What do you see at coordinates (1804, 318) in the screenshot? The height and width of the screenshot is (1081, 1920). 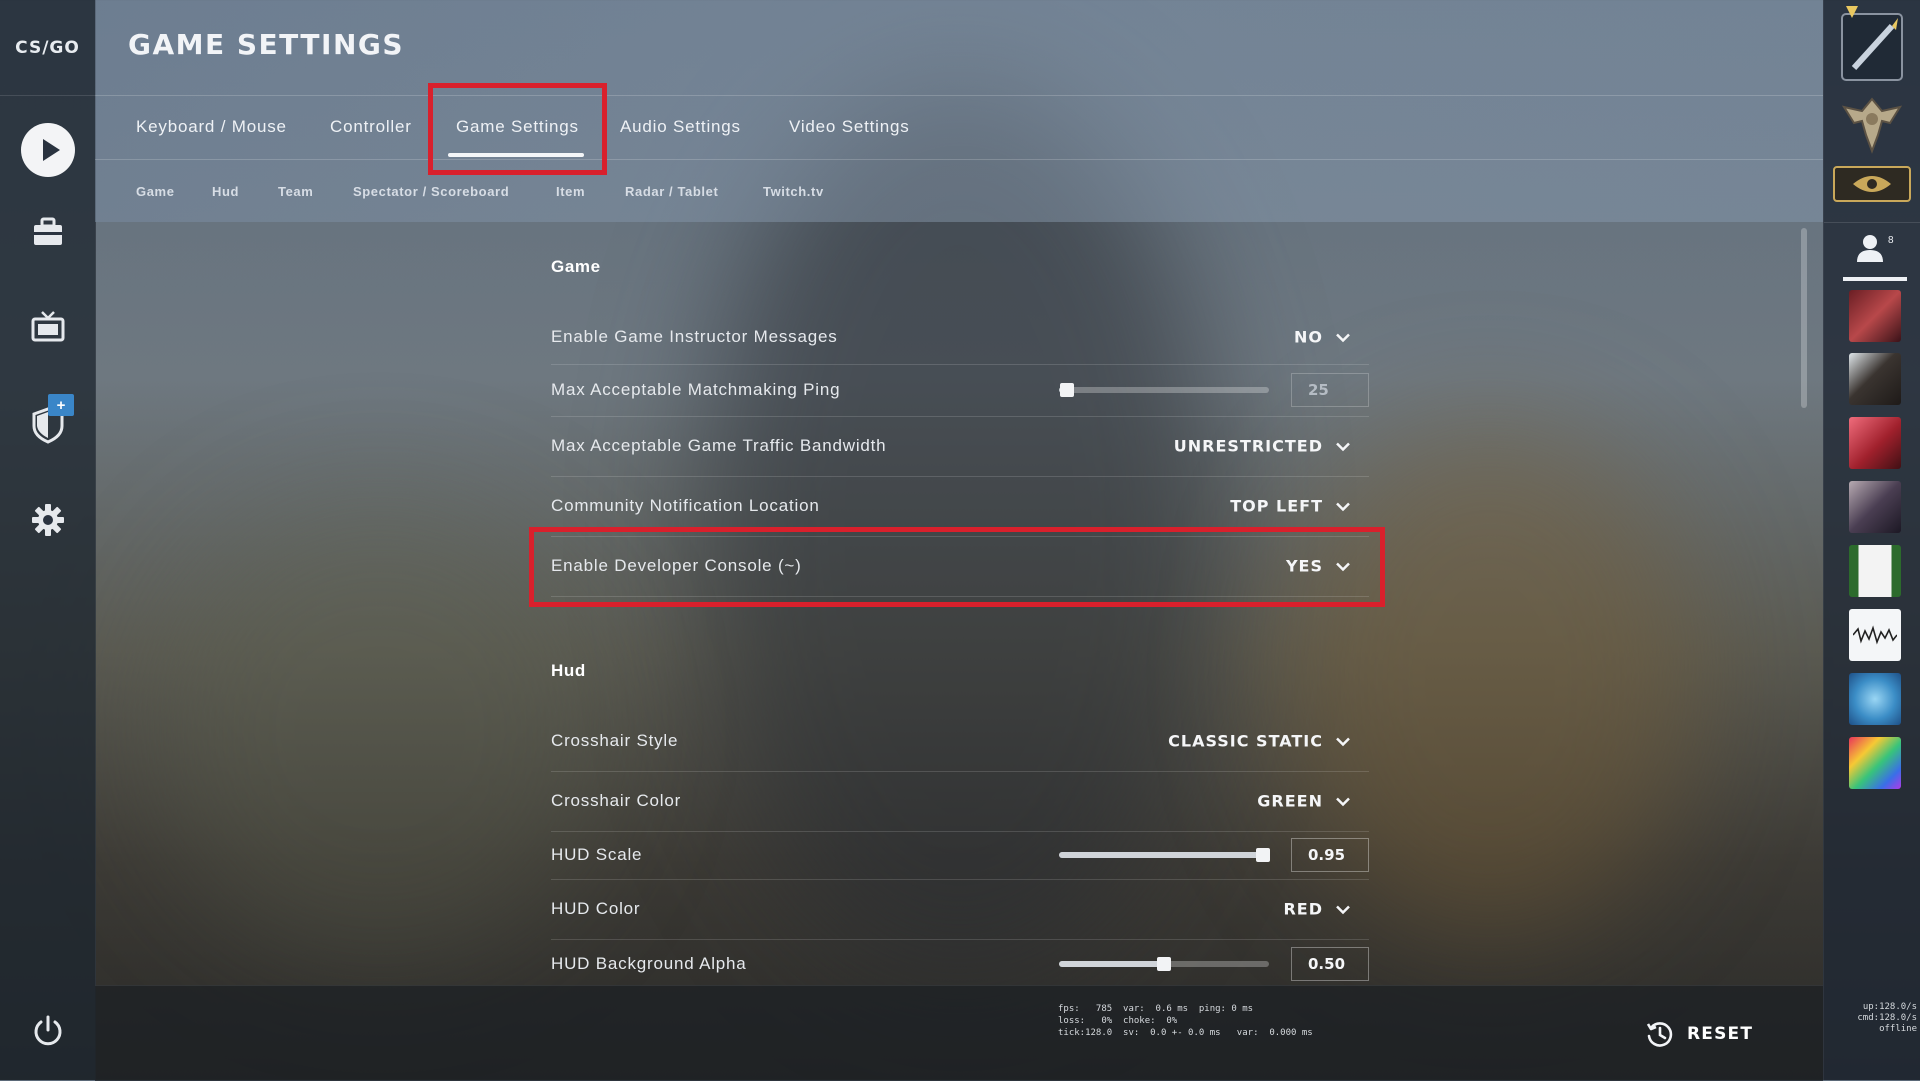 I see `settings-scrollbar` at bounding box center [1804, 318].